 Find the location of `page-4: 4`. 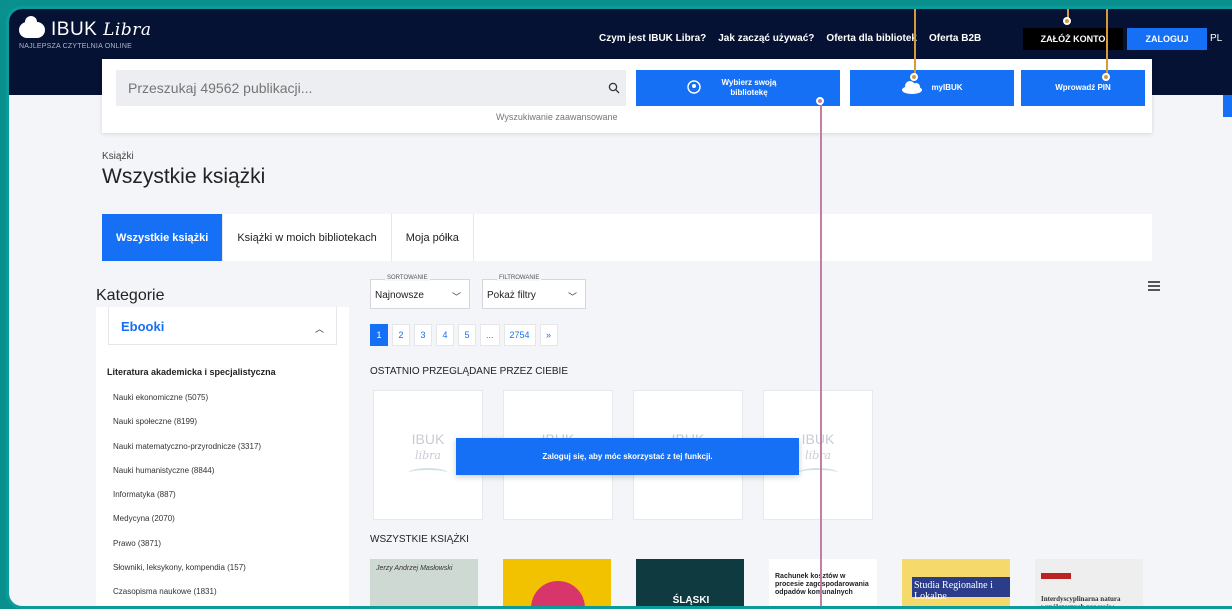

page-4: 4 is located at coordinates (445, 335).